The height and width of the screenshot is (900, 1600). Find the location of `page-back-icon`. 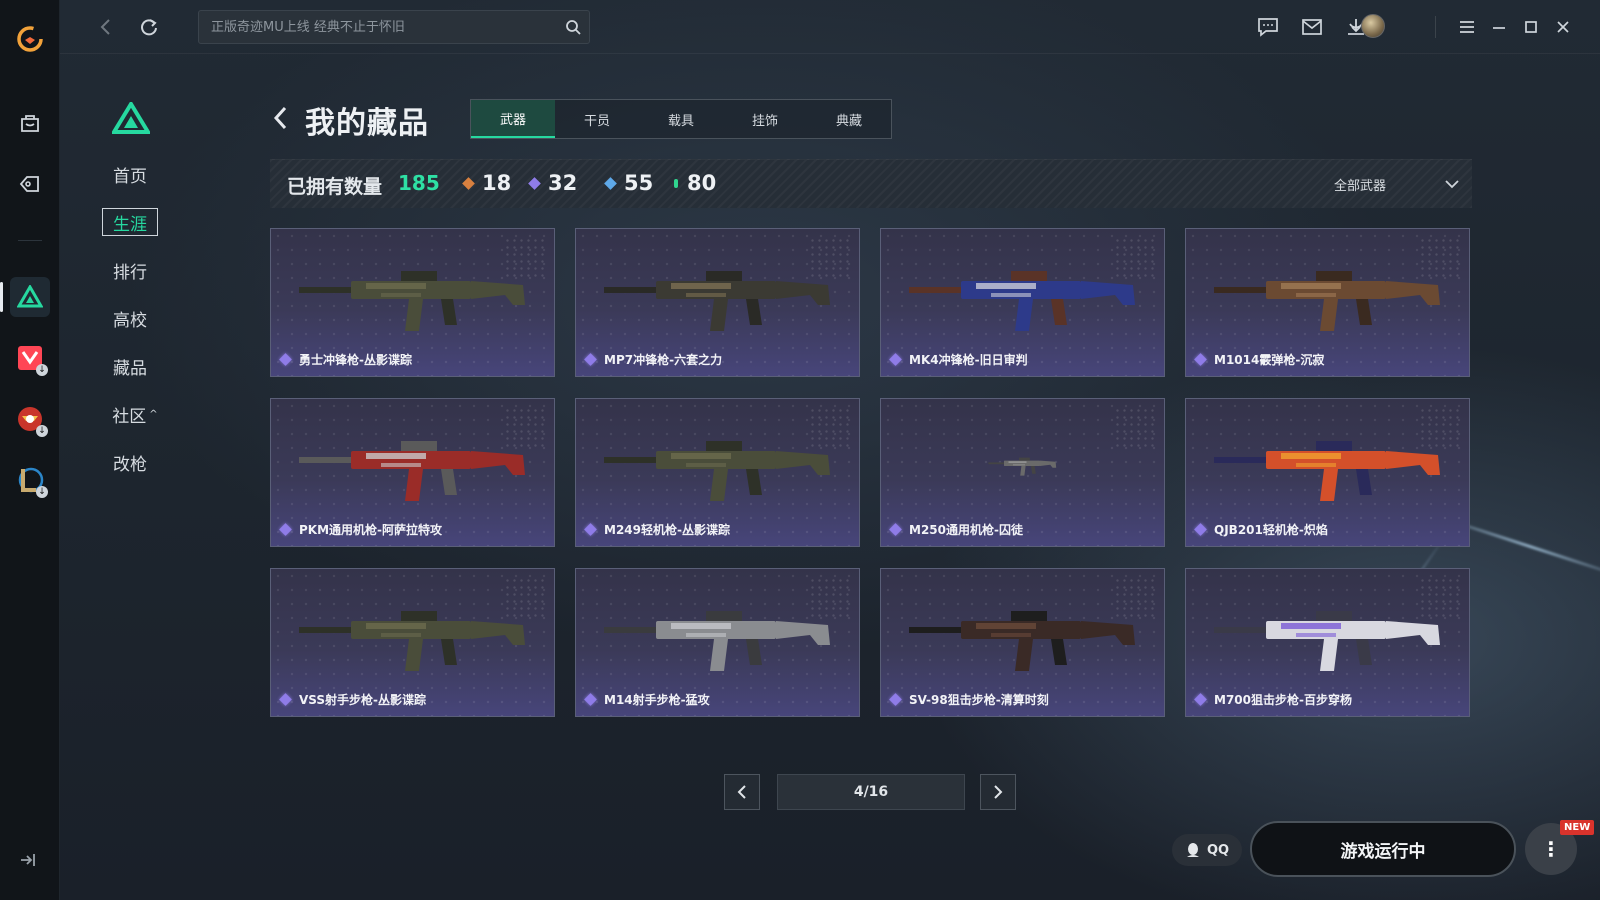

page-back-icon is located at coordinates (282, 118).